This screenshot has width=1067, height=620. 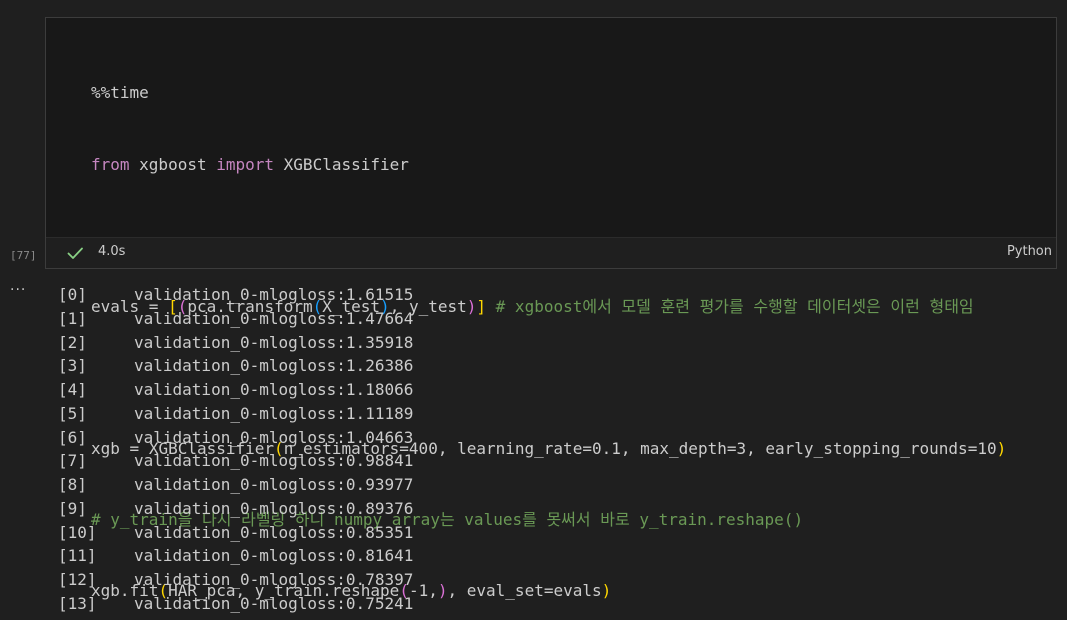 What do you see at coordinates (72, 389) in the screenshot?
I see `output-iteration-index: [4]` at bounding box center [72, 389].